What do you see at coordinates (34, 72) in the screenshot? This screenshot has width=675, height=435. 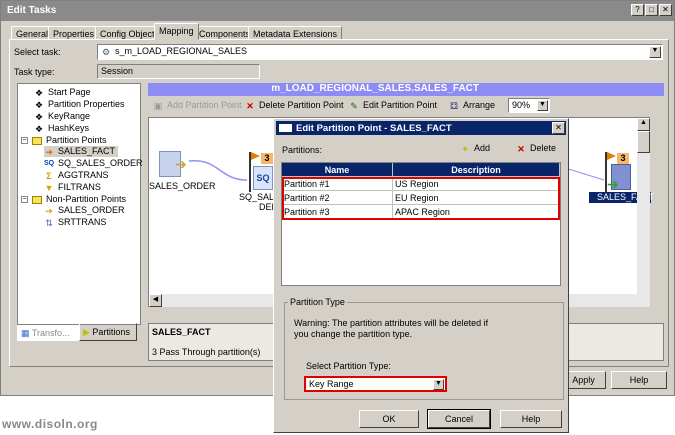 I see `task-type-label: Task type:` at bounding box center [34, 72].